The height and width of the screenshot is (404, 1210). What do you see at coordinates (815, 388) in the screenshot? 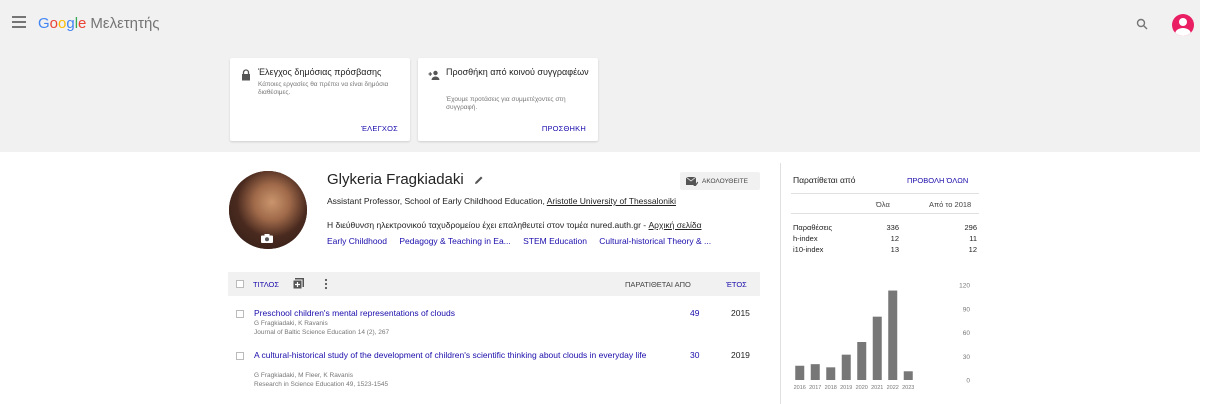
I see `x-tick-label: 2017` at bounding box center [815, 388].